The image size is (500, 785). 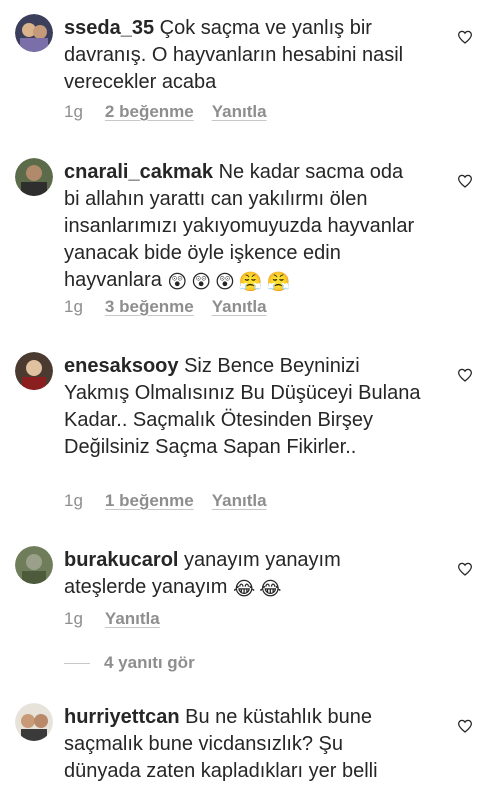 I want to click on comment-meta: 1g 3 beğenme Yanıtla, so click(x=165, y=307).